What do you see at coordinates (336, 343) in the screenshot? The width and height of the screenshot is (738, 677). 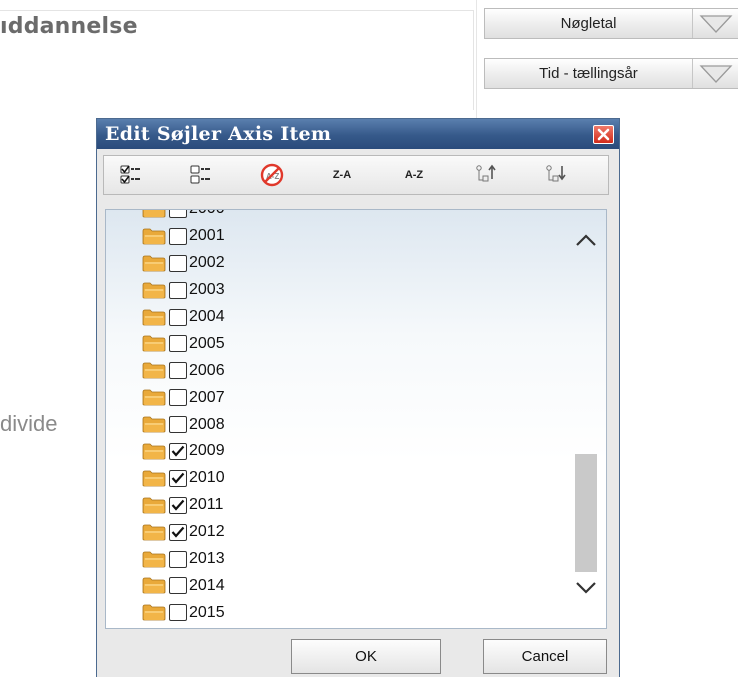 I see `list-item: 2005` at bounding box center [336, 343].